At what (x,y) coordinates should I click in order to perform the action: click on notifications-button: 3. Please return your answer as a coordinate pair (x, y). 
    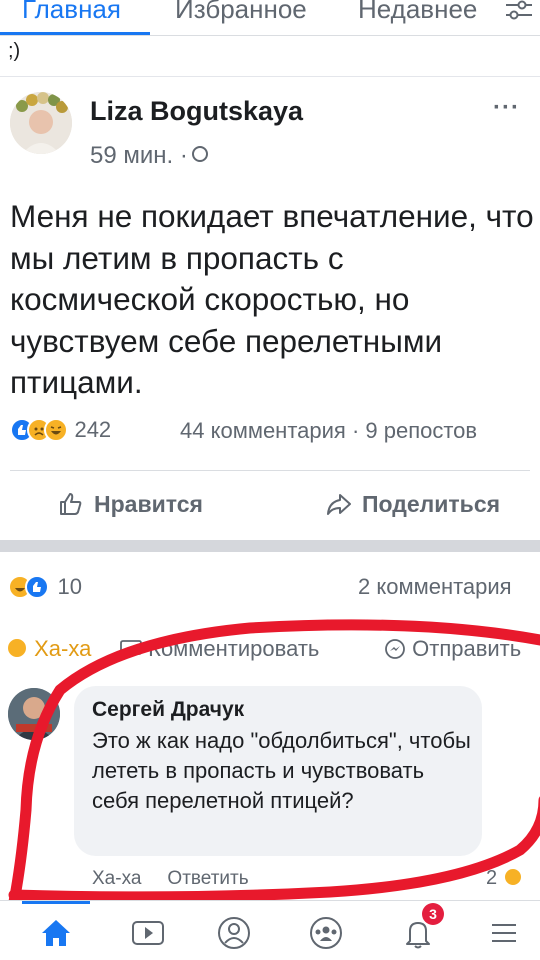
    Looking at the image, I should click on (421, 928).